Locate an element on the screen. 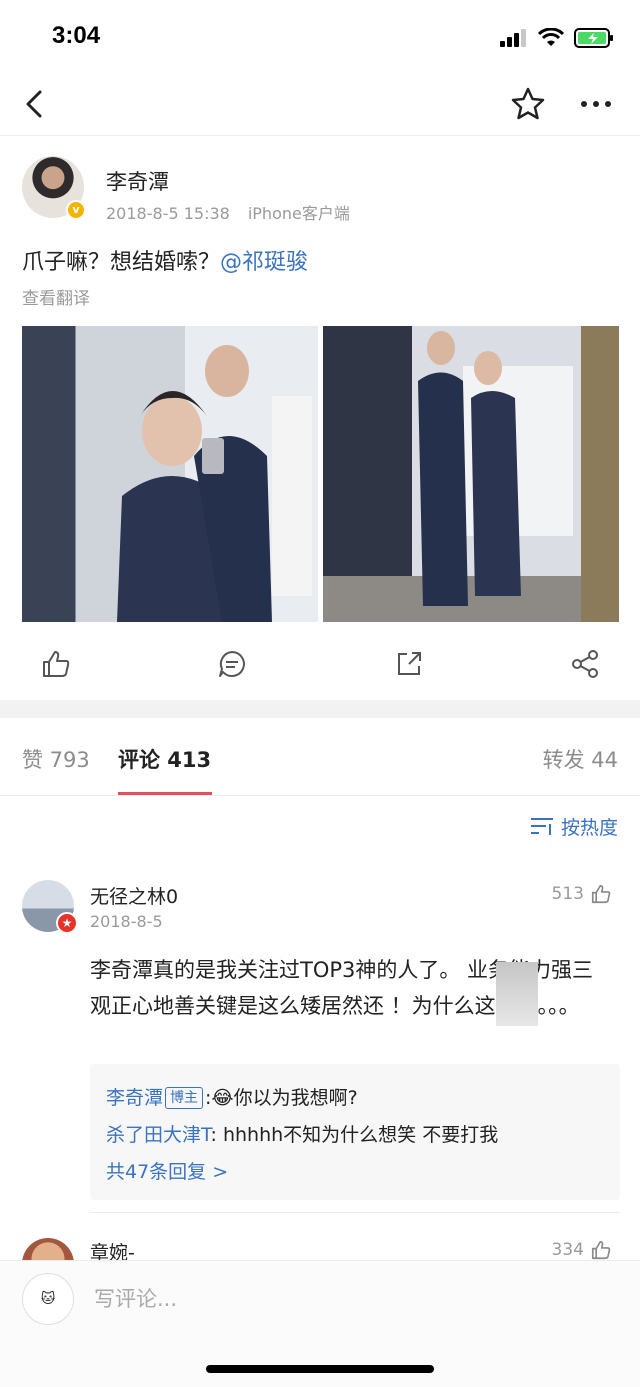 This screenshot has height=1387, width=640. post-body: 爪子嘛？想结婚嗦？ is located at coordinates (121, 262).